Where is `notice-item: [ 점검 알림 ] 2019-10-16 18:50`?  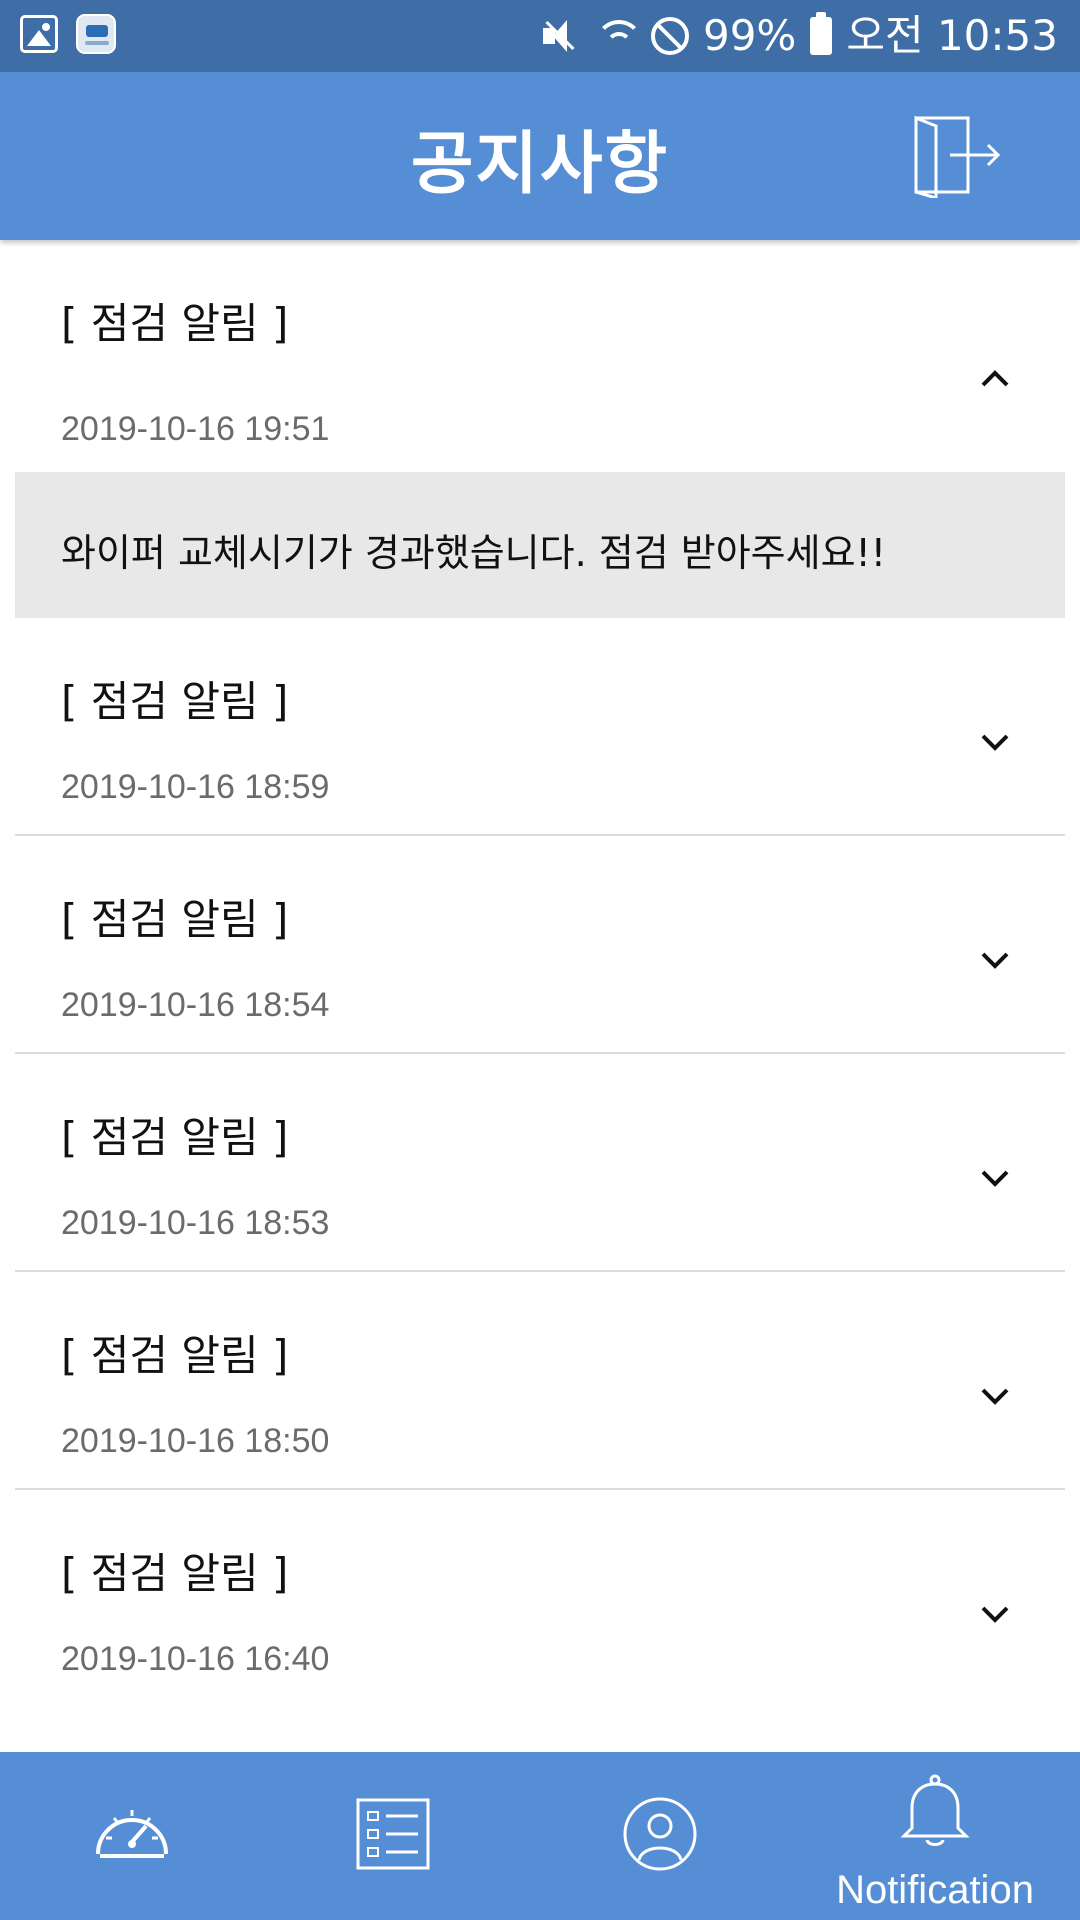
notice-item: [ 점검 알림 ] 2019-10-16 18:50 is located at coordinates (540, 1381).